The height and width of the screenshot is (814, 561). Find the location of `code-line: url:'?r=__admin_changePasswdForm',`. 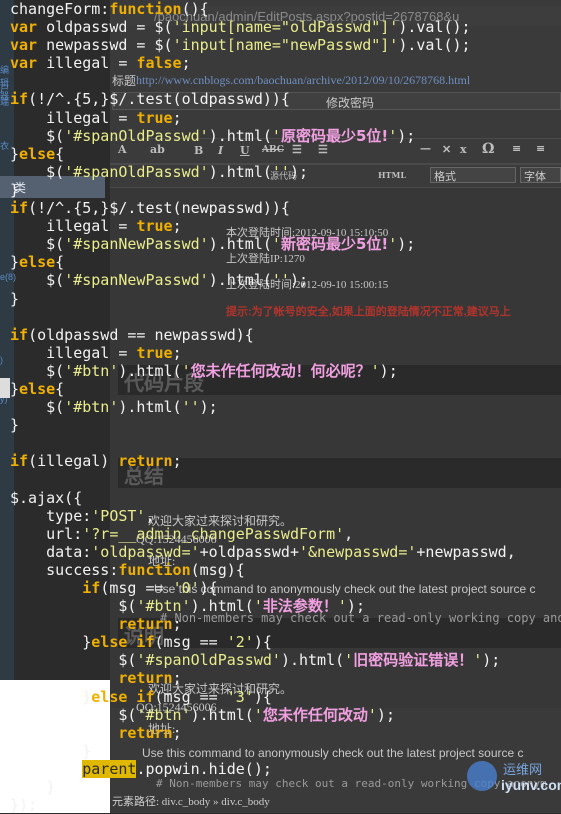

code-line: url:'?r=__admin_changePasswdForm', is located at coordinates (263, 534).